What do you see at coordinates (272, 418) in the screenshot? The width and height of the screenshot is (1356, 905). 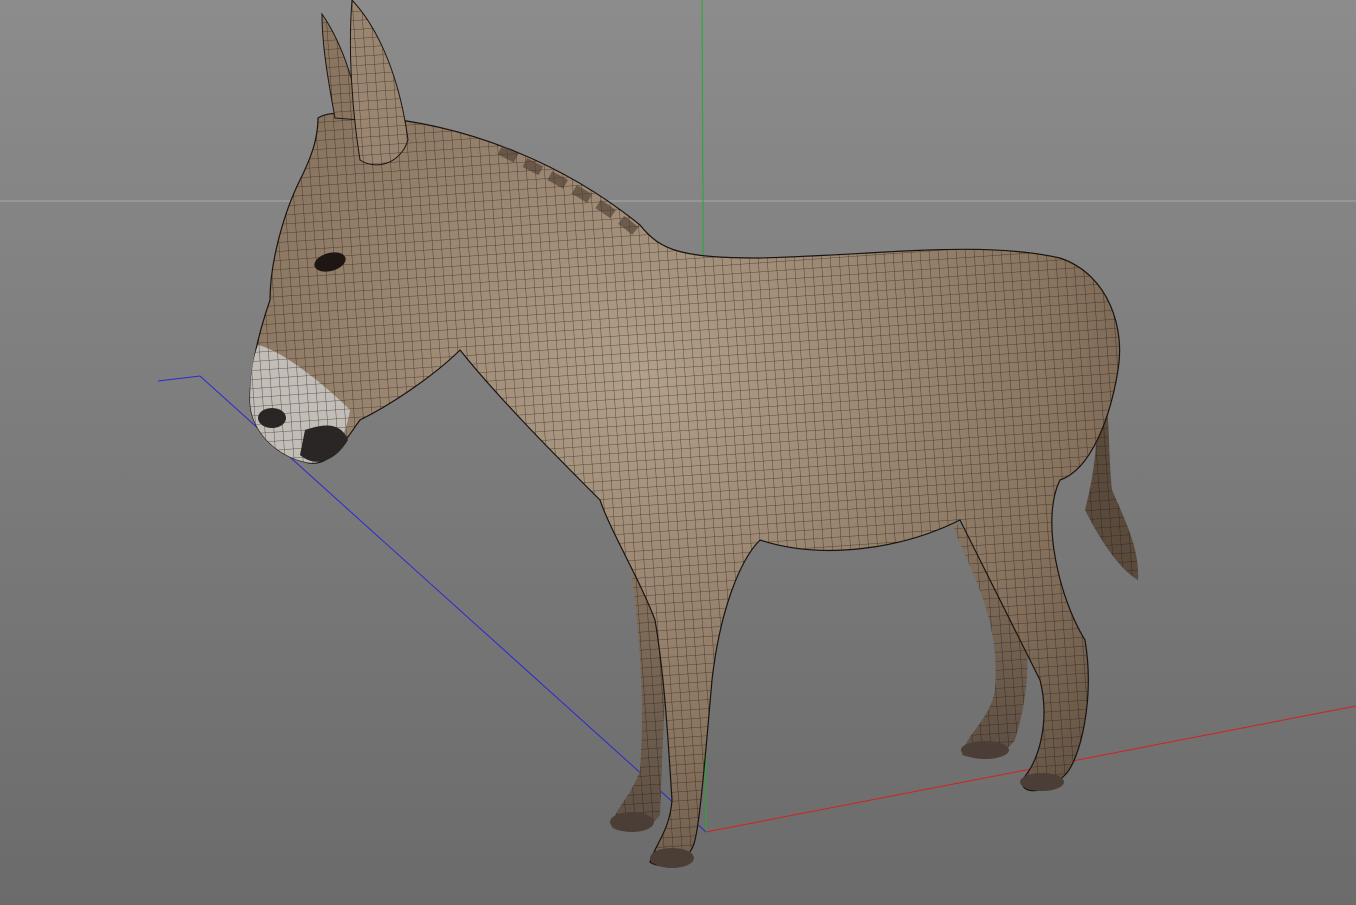 I see `nostril` at bounding box center [272, 418].